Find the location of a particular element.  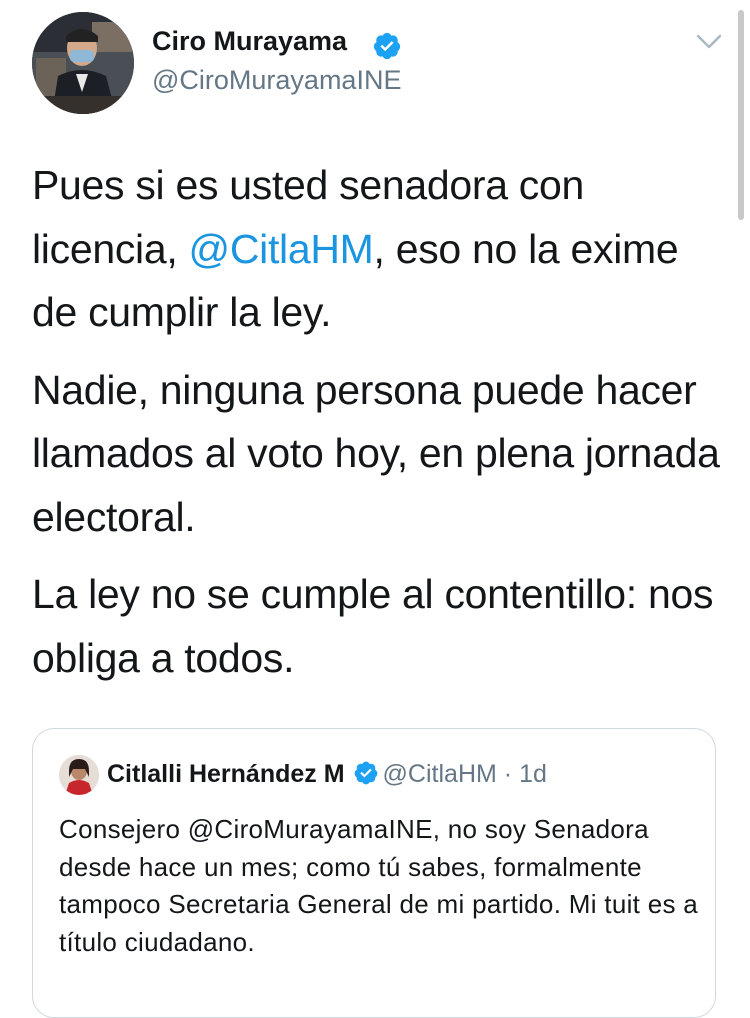

quoted-handle: @CitlaHM is located at coordinates (440, 774).